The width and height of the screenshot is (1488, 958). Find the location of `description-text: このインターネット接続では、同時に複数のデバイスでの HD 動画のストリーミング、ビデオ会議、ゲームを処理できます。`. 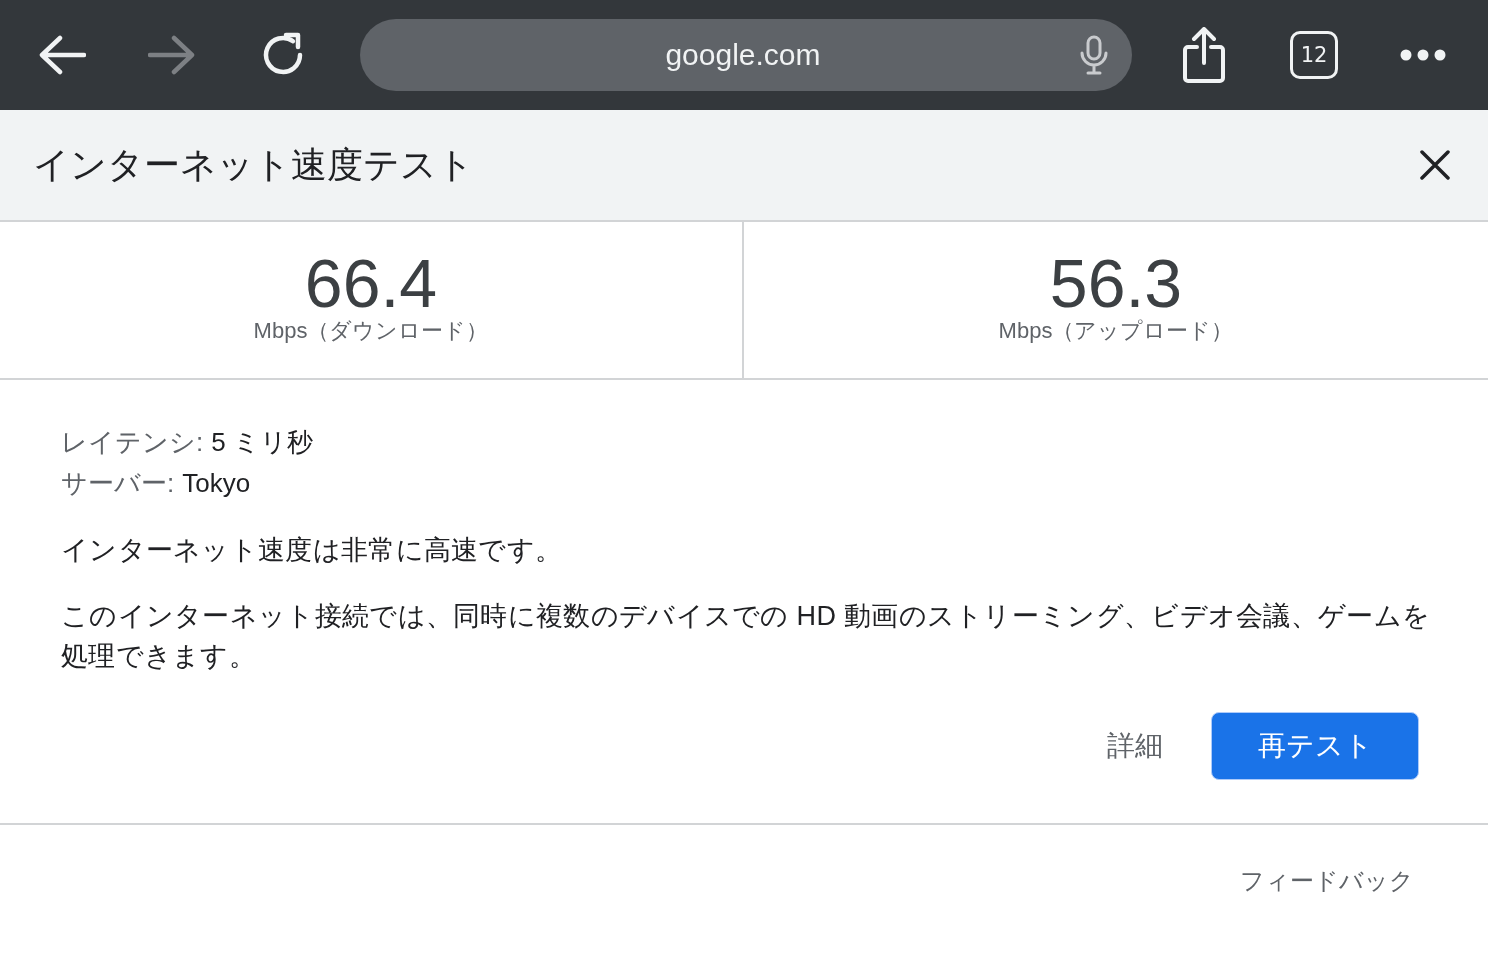

description-text: このインターネット接続では、同時に複数のデバイスでの HD 動画のストリーミング、ビデオ会議、ゲームを処理できます。 is located at coordinates (746, 636).